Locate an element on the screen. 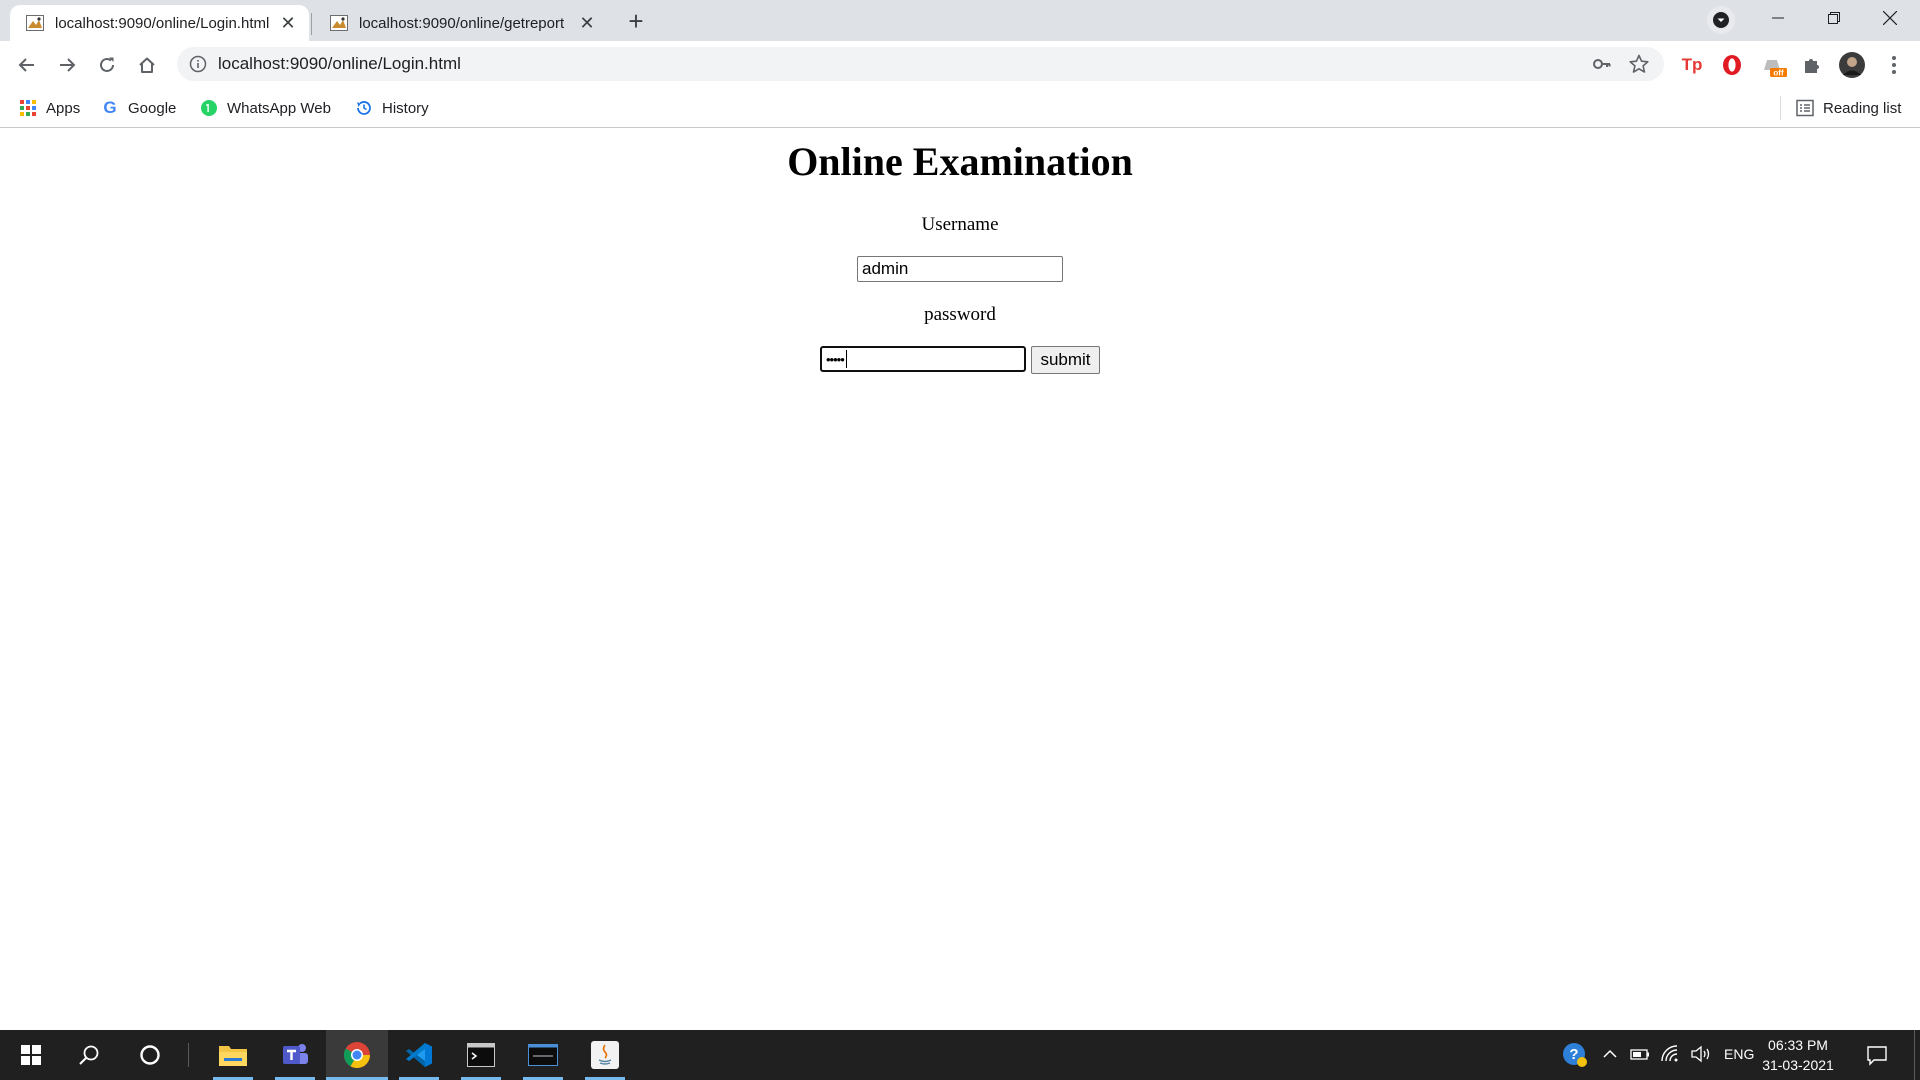 Image resolution: width=1920 pixels, height=1080 pixels. new-tab-button: + is located at coordinates (636, 21).